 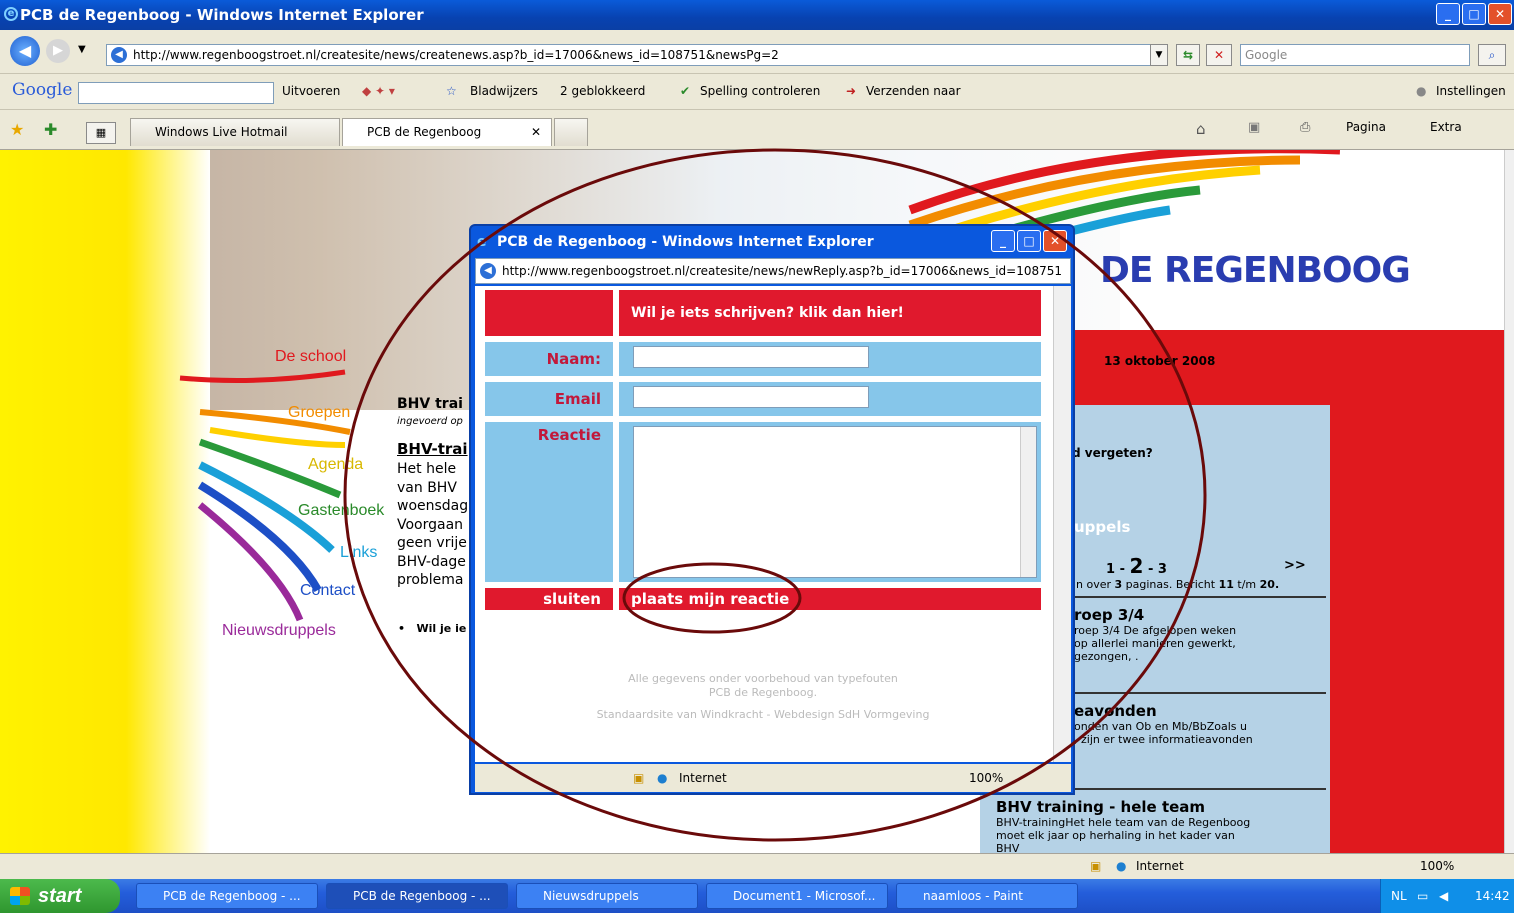 I want to click on feeds-icon: ▣, so click(x=1254, y=127).